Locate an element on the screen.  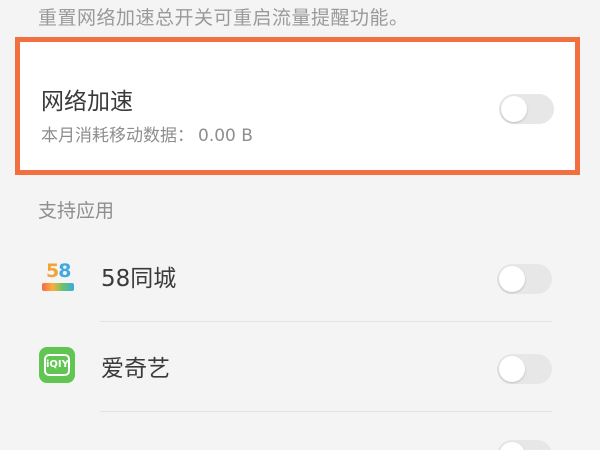
supported-apps-heading: 支持应用 is located at coordinates (76, 211).